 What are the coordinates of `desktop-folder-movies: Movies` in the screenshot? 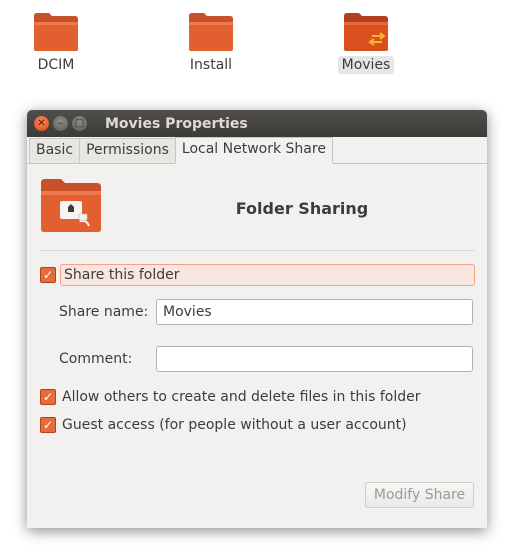 It's located at (366, 42).